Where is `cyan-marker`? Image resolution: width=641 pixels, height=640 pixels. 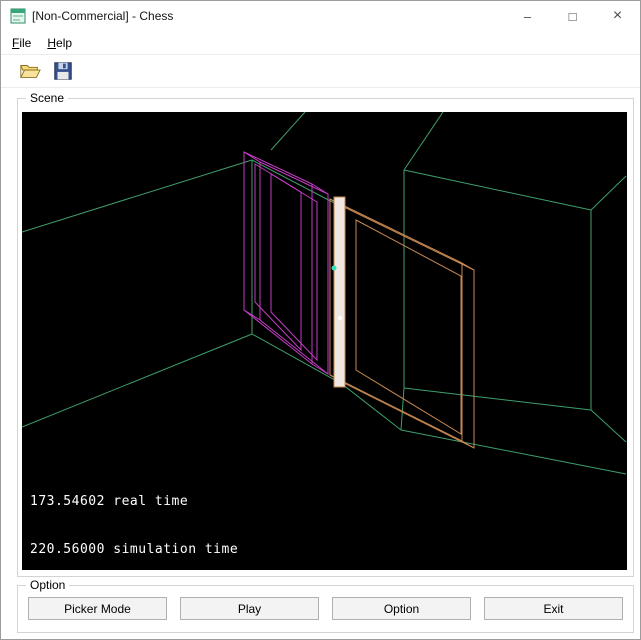 cyan-marker is located at coordinates (334, 268).